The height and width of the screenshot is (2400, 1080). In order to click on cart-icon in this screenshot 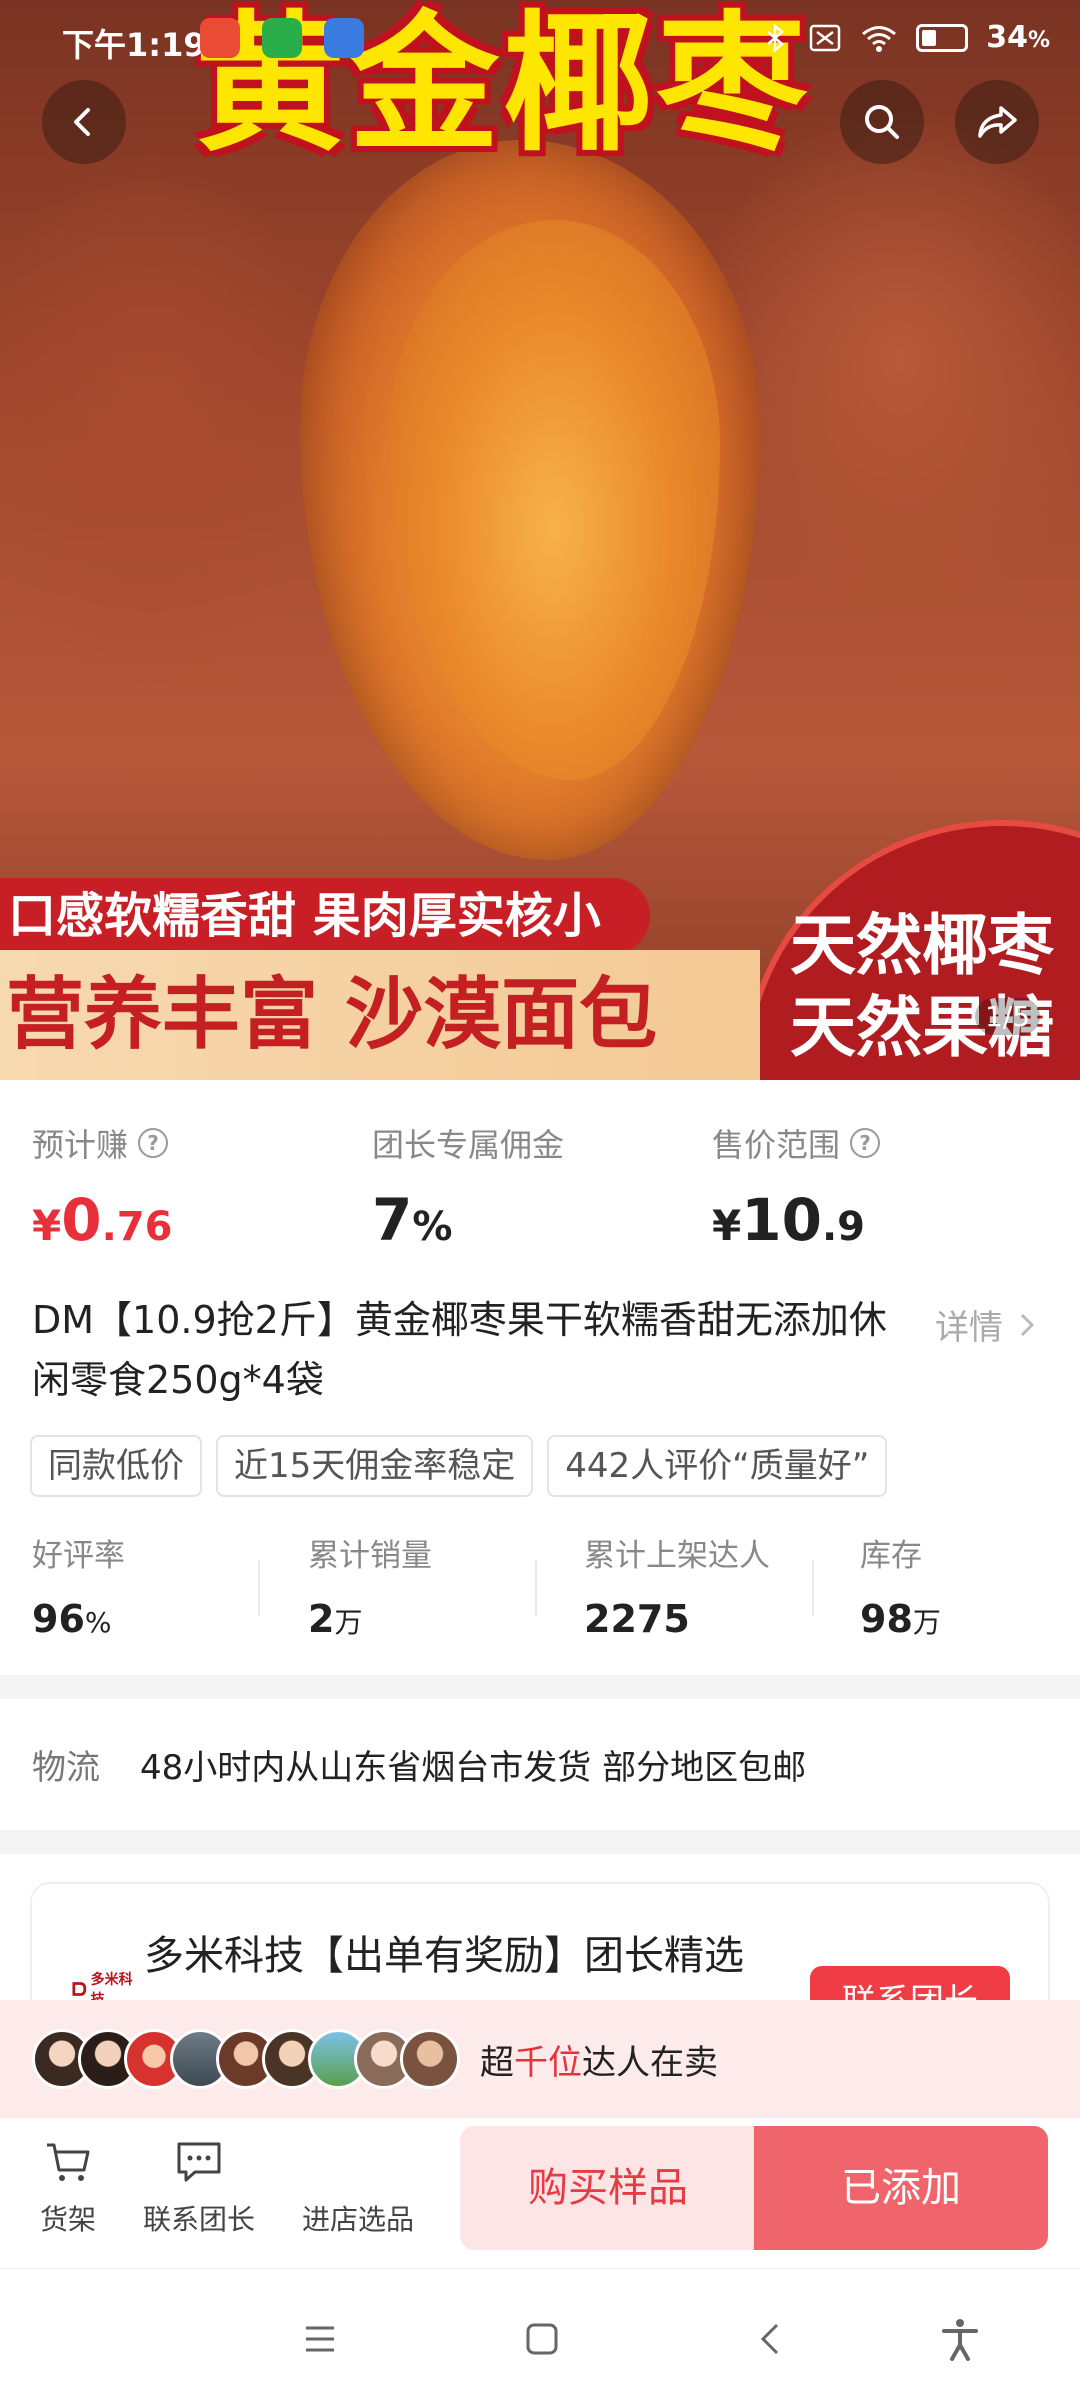, I will do `click(68, 2163)`.